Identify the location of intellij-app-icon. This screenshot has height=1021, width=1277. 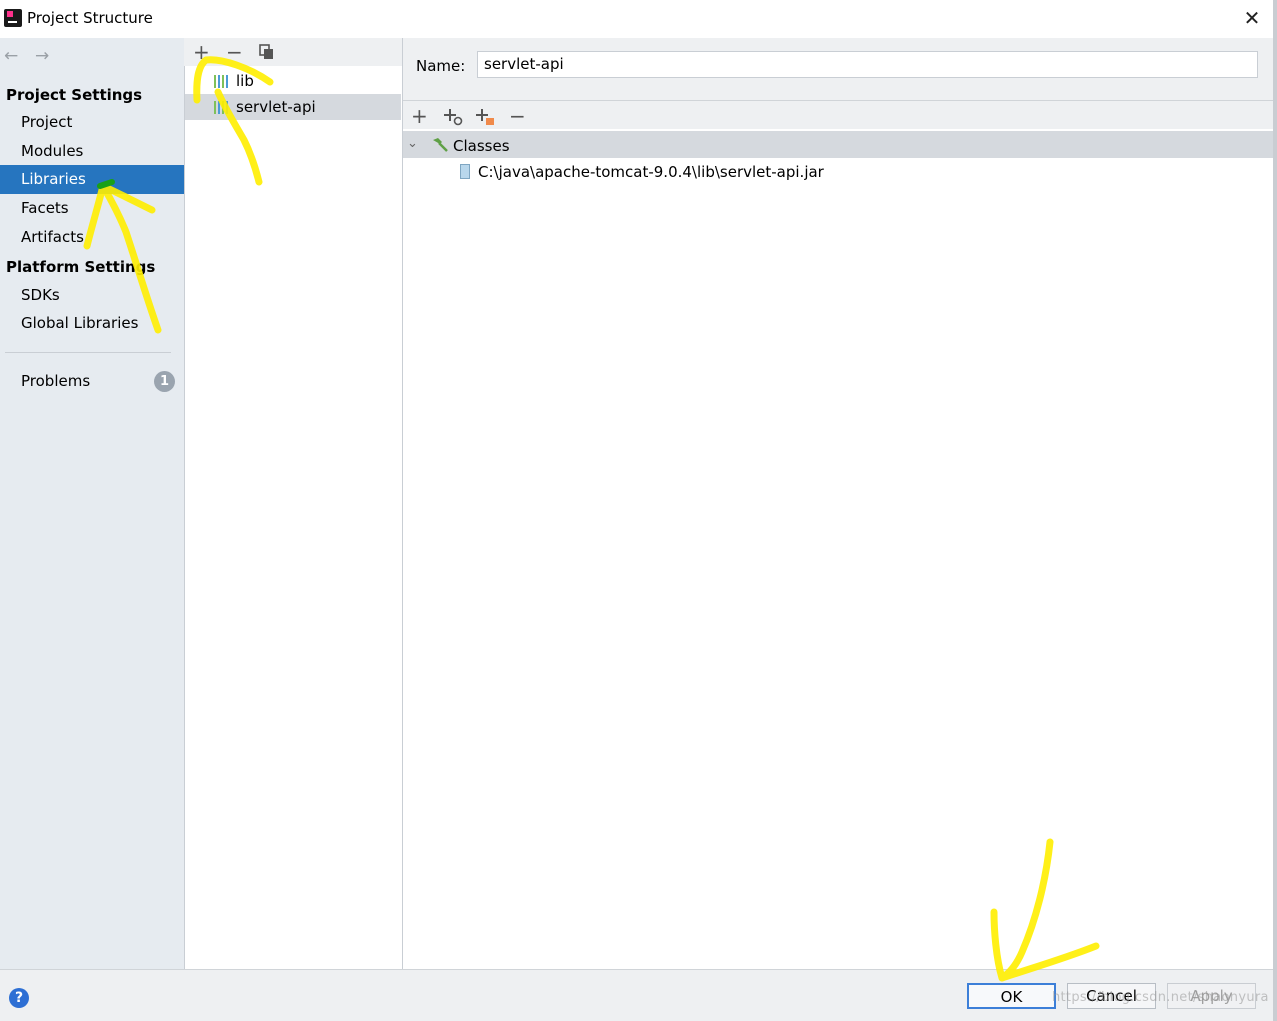
(13, 18).